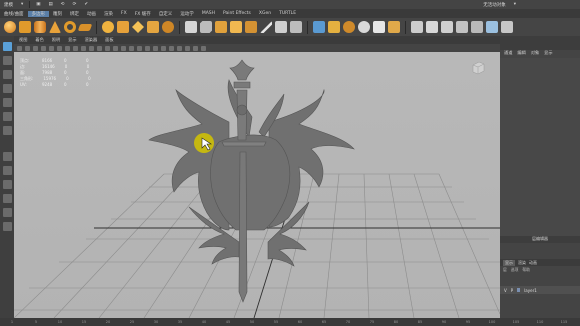 This screenshot has height=326, width=580. Describe the element at coordinates (51, 48) in the screenshot. I see `grid-toggle-icon` at that location.